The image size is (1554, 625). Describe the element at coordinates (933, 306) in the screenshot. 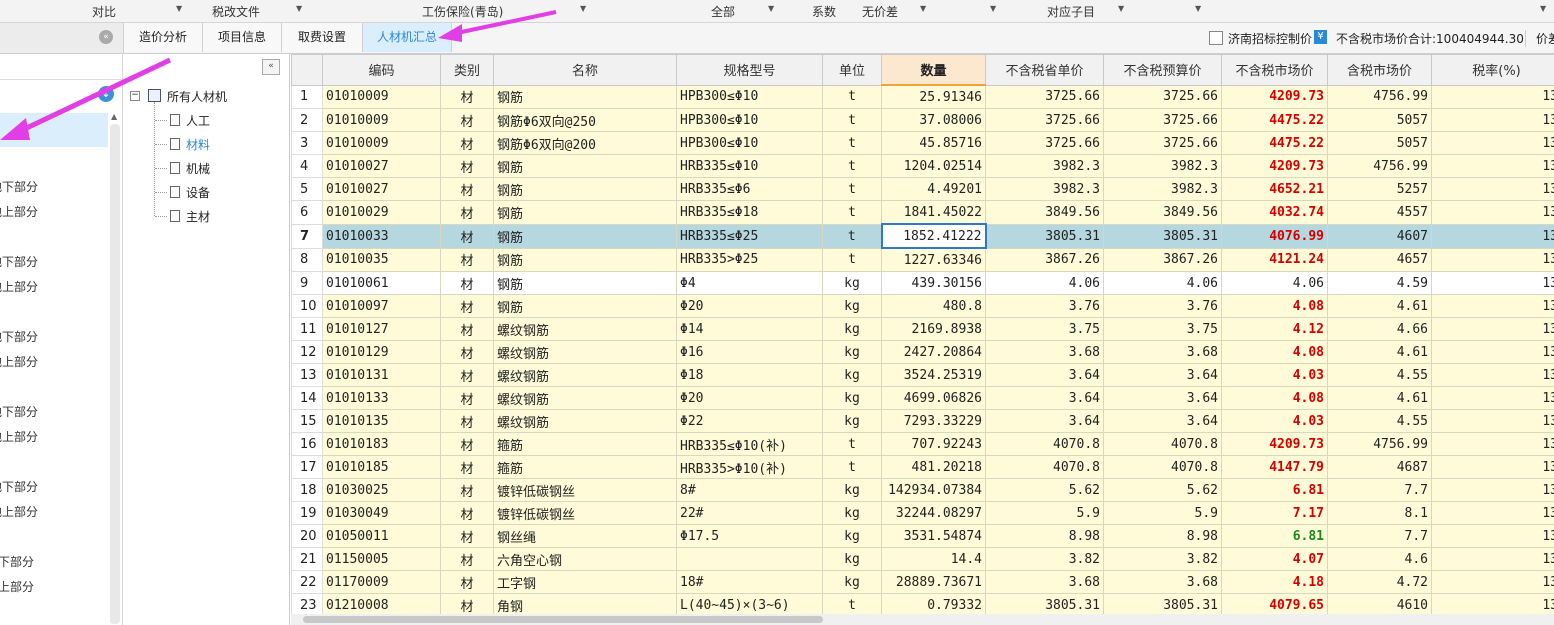

I see `cell-quantity: 480.8` at that location.